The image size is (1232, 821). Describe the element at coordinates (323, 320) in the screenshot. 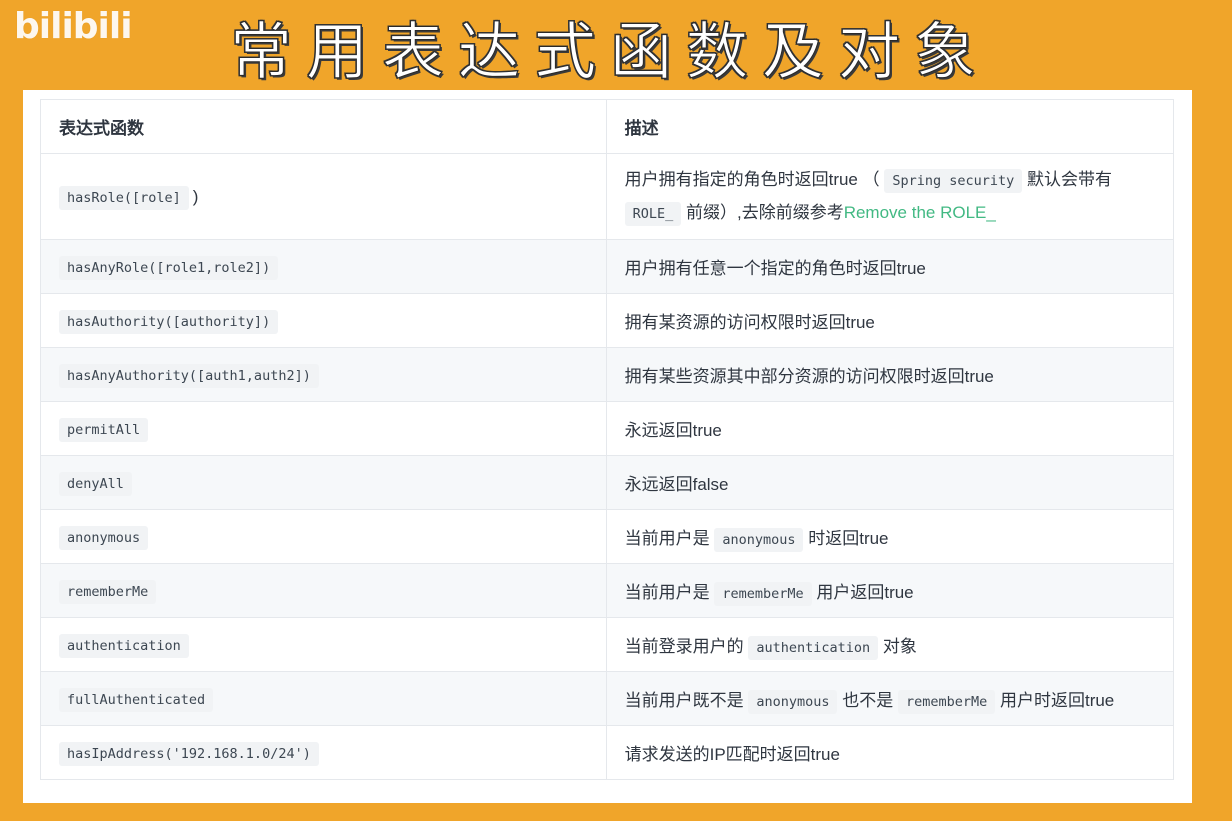

I see `expression-cell: hasAuthority([authority])` at that location.